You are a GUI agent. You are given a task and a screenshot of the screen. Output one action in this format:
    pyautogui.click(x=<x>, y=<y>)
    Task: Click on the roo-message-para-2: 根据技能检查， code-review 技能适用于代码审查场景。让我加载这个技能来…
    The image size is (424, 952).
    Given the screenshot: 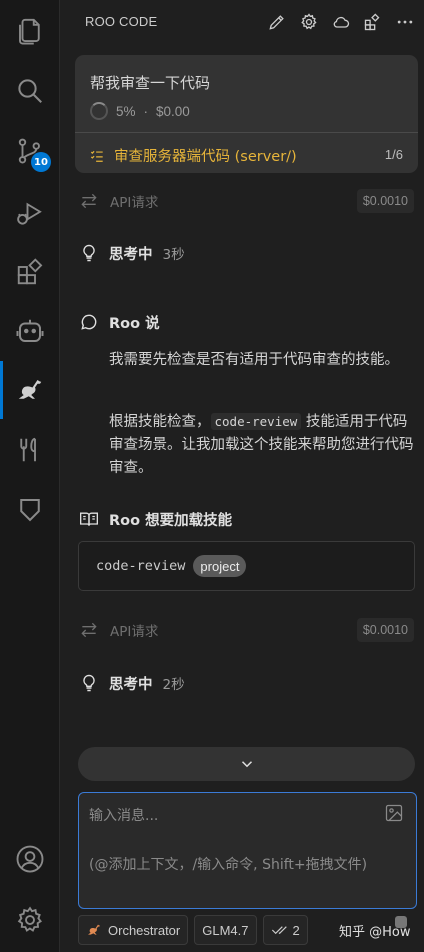 What is the action you would take?
    pyautogui.click(x=261, y=444)
    